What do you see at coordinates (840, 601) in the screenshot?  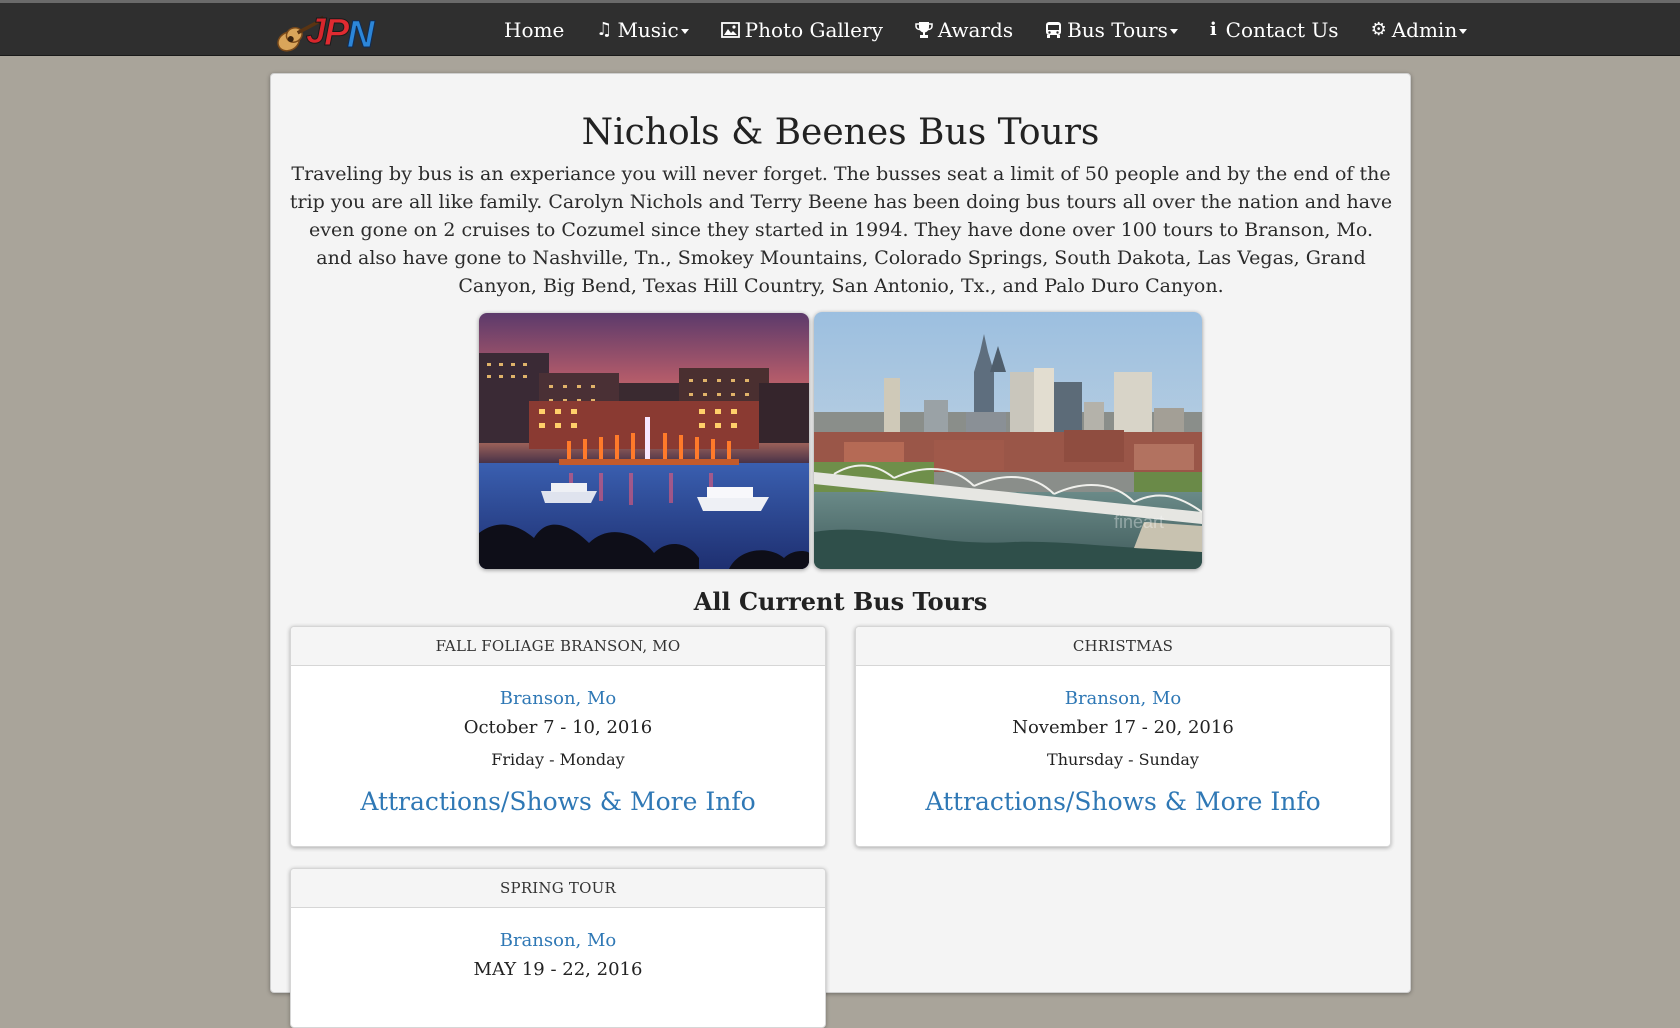 I see `section-title: All Current Bus Tours` at bounding box center [840, 601].